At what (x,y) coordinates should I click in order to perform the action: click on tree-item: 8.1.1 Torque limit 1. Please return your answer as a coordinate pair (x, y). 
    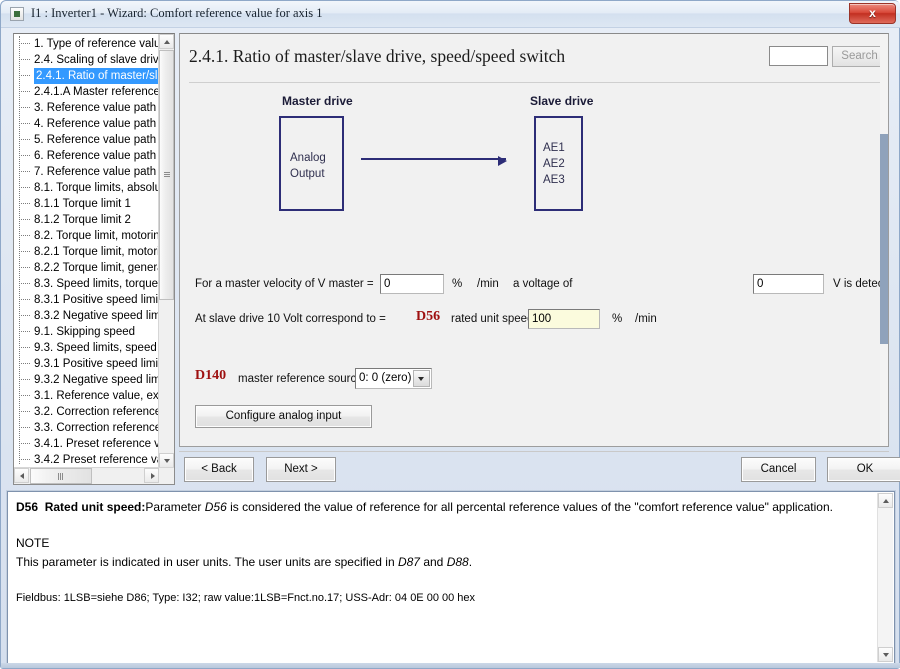
    Looking at the image, I should click on (87, 204).